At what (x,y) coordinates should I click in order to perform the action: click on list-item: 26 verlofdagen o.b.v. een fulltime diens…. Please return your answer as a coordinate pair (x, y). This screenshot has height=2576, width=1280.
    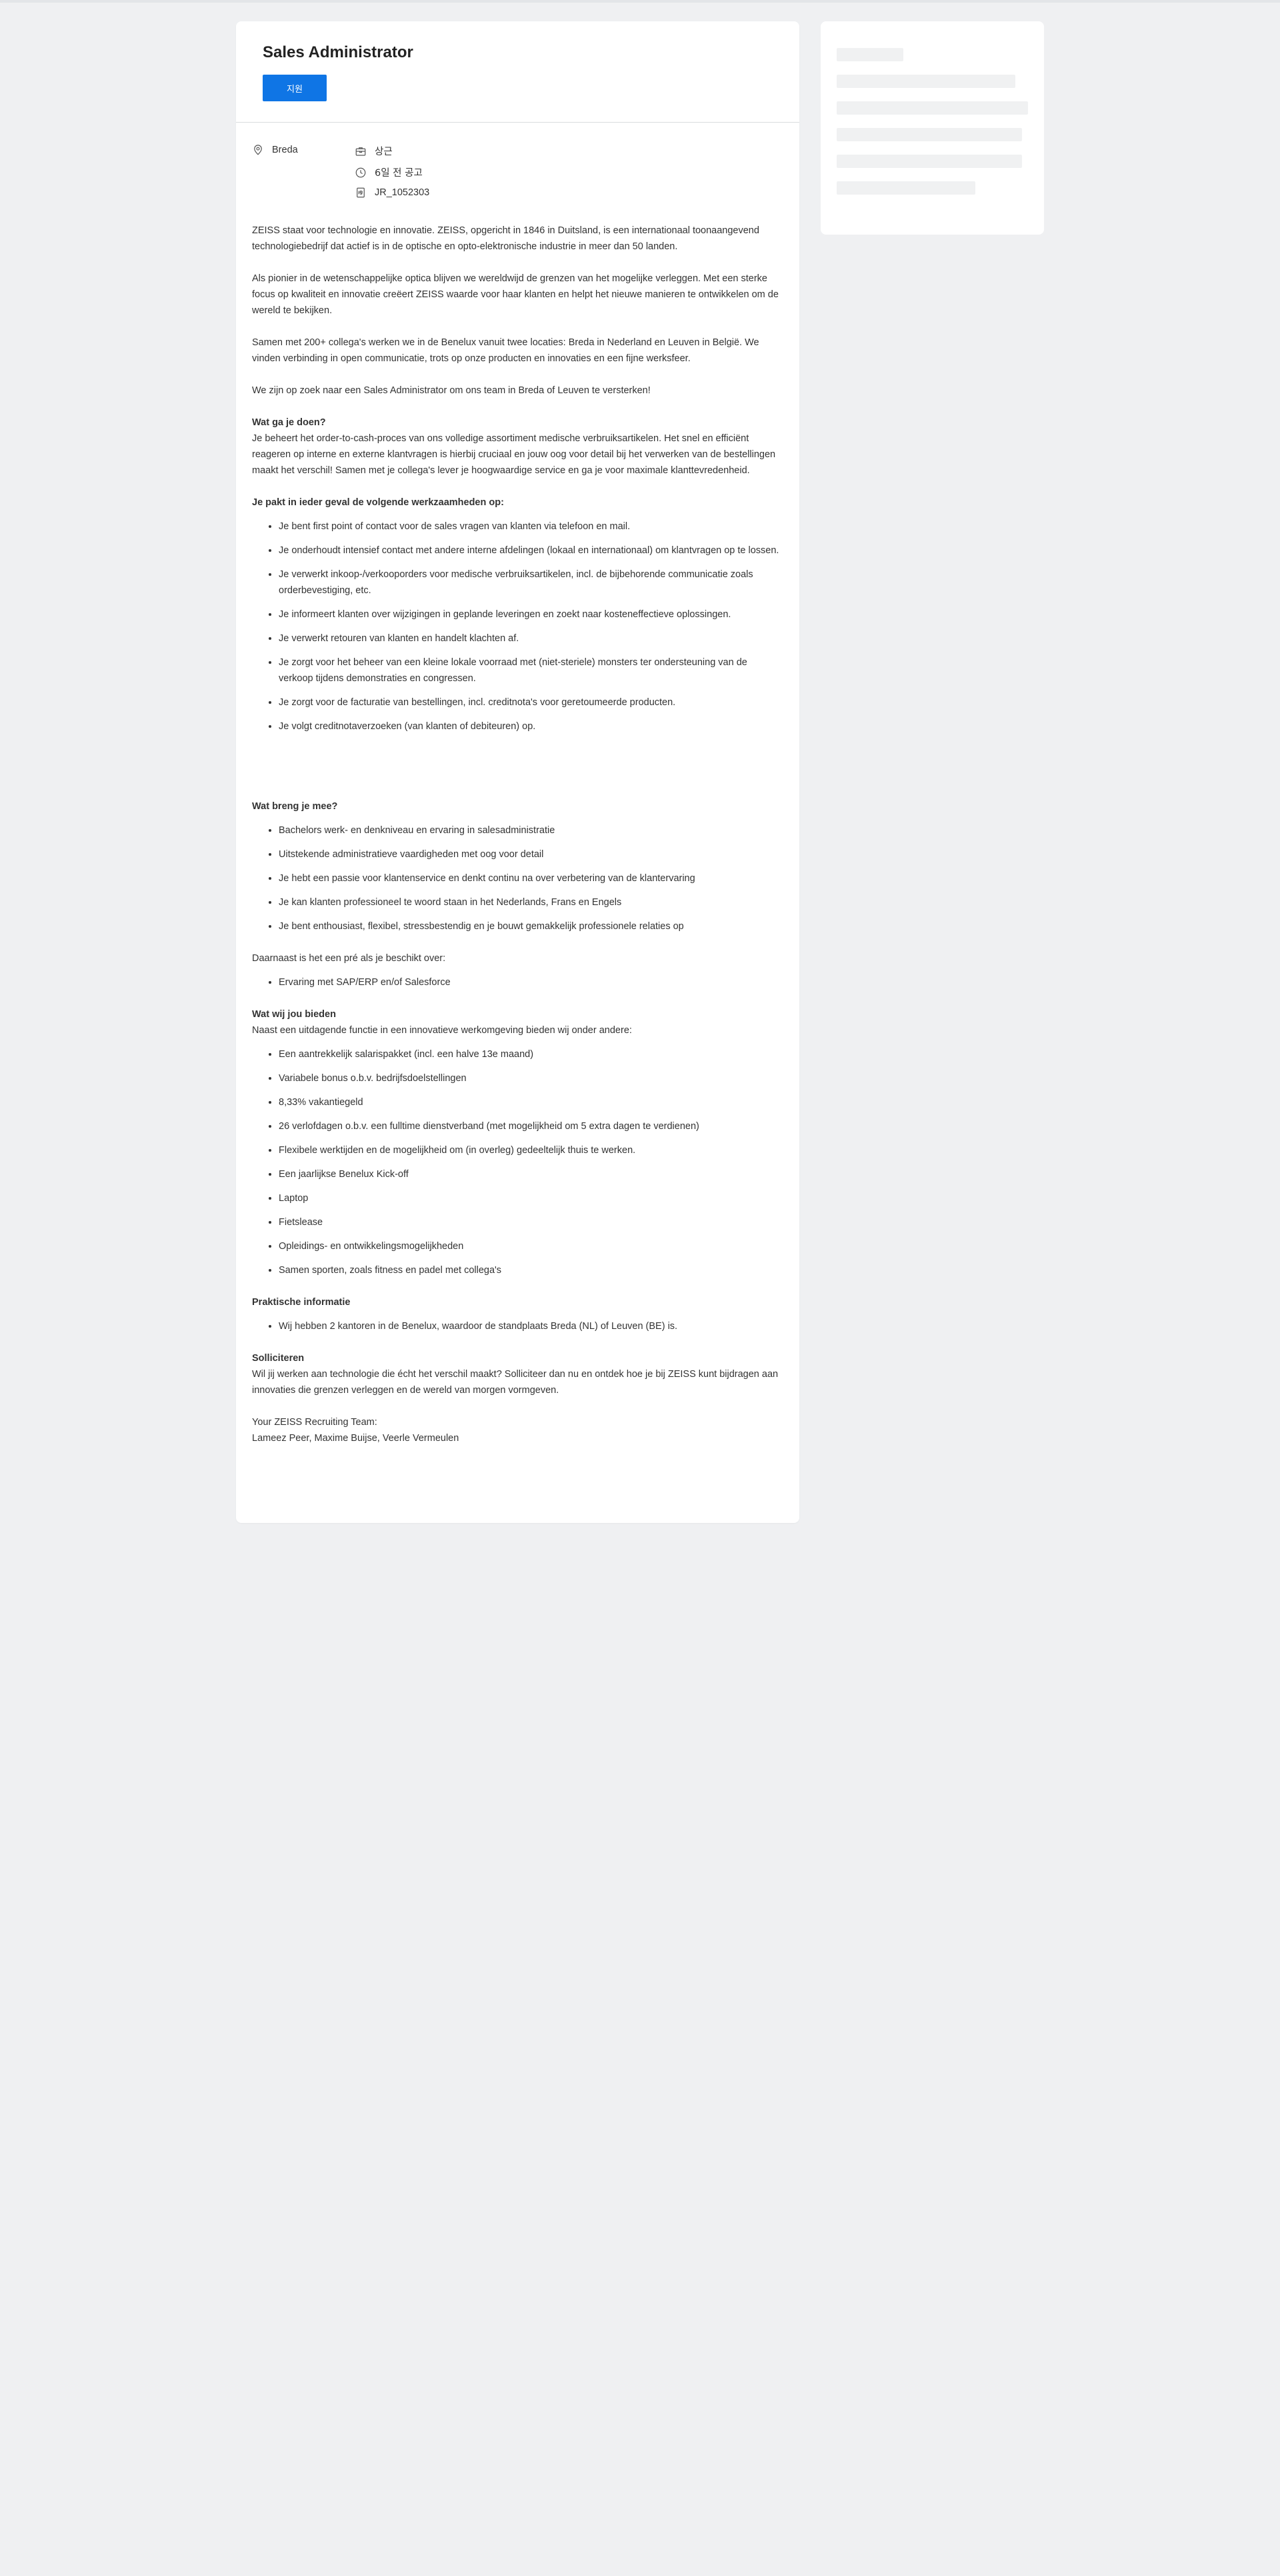
    Looking at the image, I should click on (530, 1126).